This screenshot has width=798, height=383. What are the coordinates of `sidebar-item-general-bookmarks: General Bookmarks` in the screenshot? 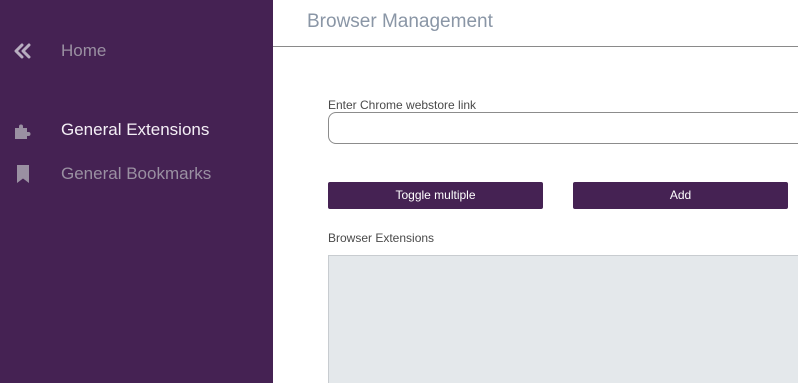 It's located at (136, 174).